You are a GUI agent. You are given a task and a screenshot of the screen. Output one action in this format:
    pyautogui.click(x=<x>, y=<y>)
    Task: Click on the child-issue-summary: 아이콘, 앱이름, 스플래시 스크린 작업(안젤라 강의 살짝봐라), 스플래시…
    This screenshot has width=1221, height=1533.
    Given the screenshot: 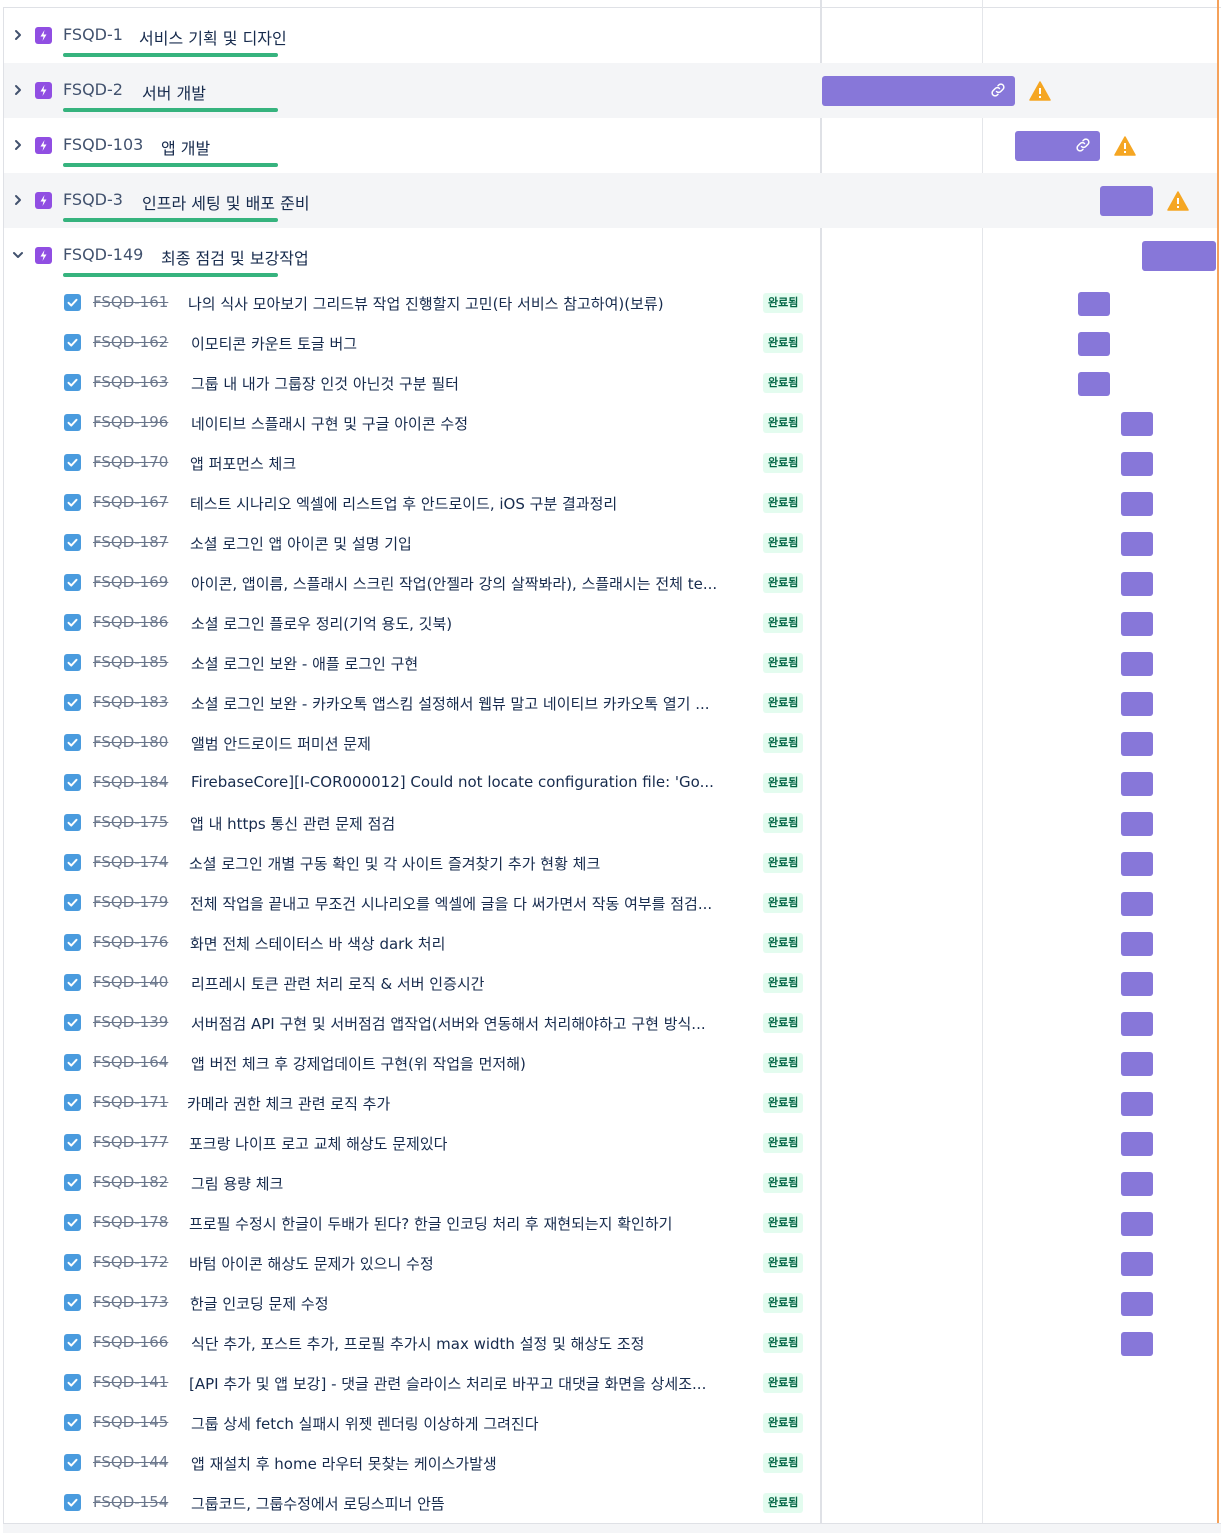 What is the action you would take?
    pyautogui.click(x=454, y=583)
    